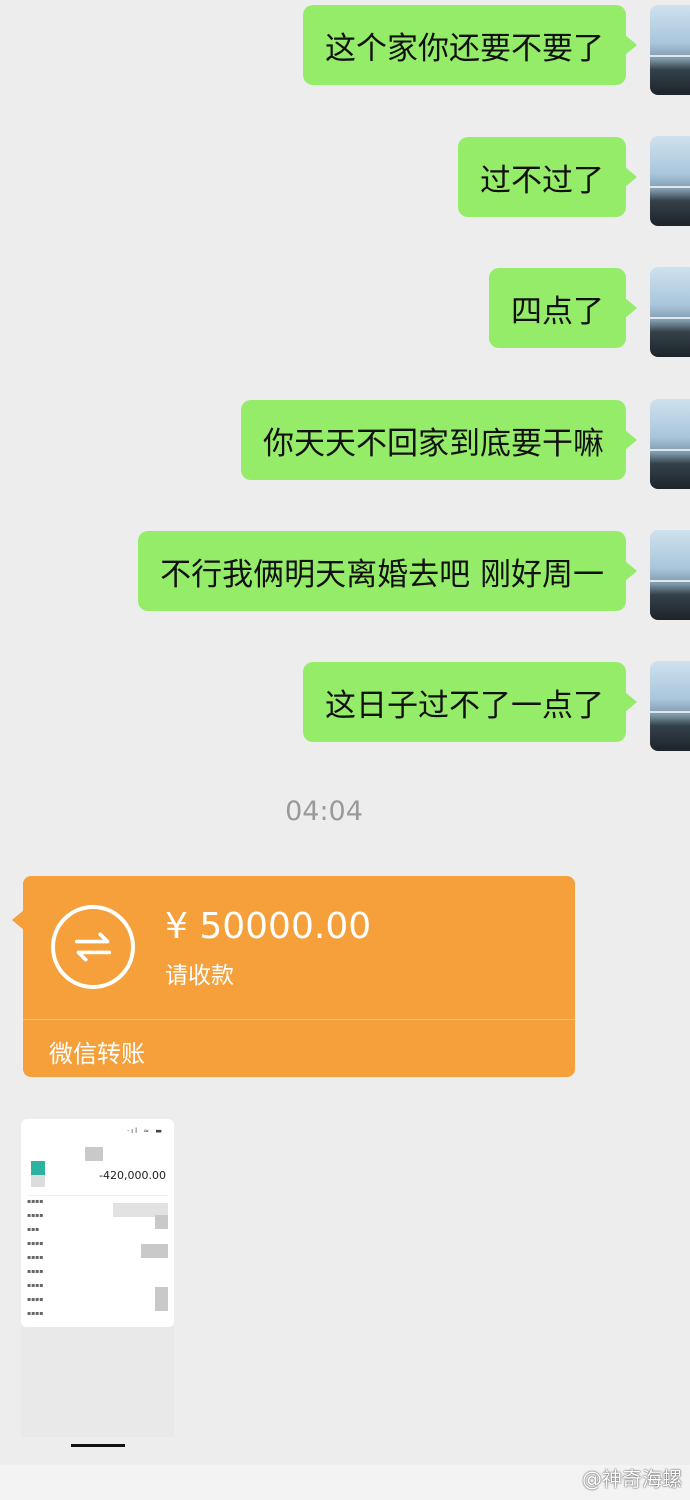  Describe the element at coordinates (145, 1131) in the screenshot. I see `status-icons: ·ıl ≈ ▬` at that location.